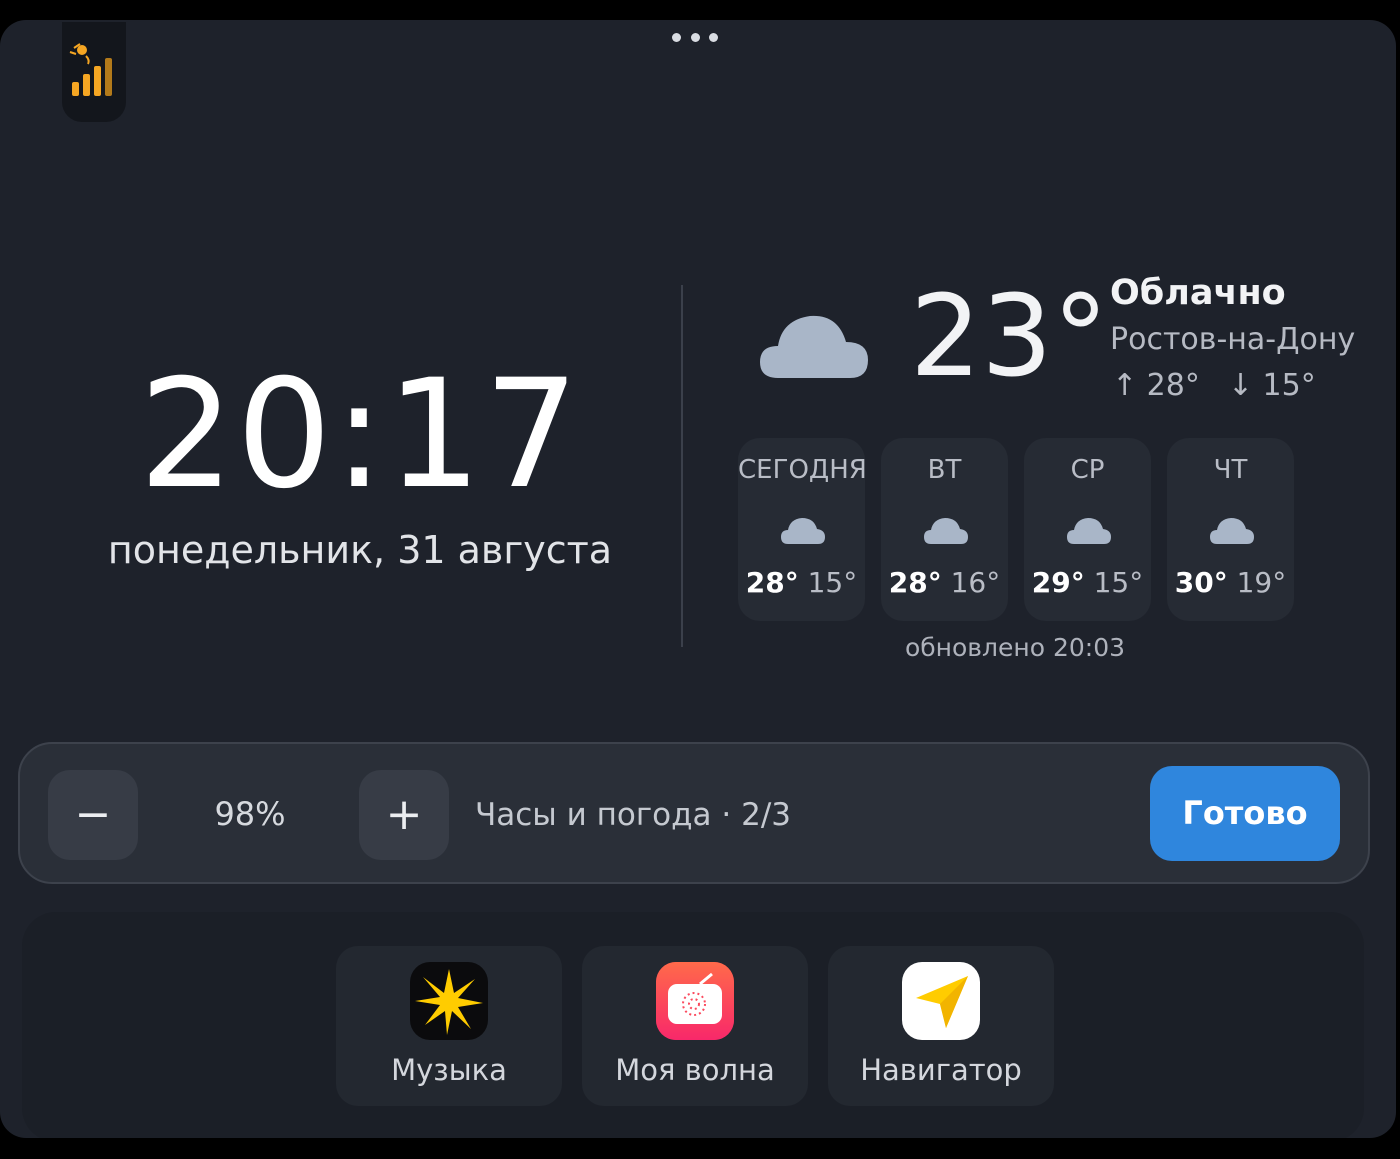  I want to click on current-temperature: 23°, so click(1009, 337).